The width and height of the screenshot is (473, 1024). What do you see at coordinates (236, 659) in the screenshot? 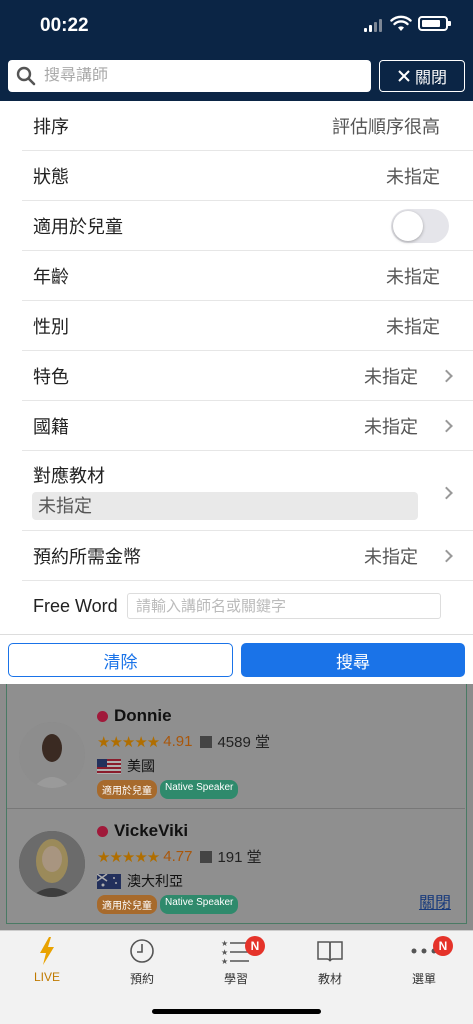
I see `action-bar: 清除 搜尋` at bounding box center [236, 659].